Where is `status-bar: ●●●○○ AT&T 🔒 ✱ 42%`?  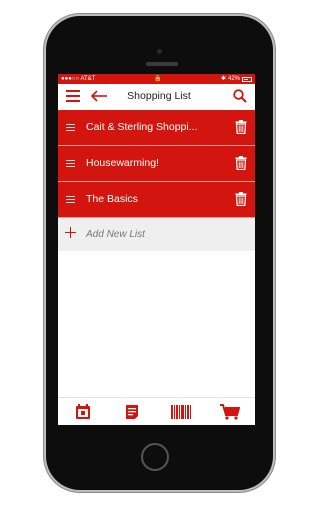
status-bar: ●●●○○ AT&T 🔒 ✱ 42% is located at coordinates (156, 79).